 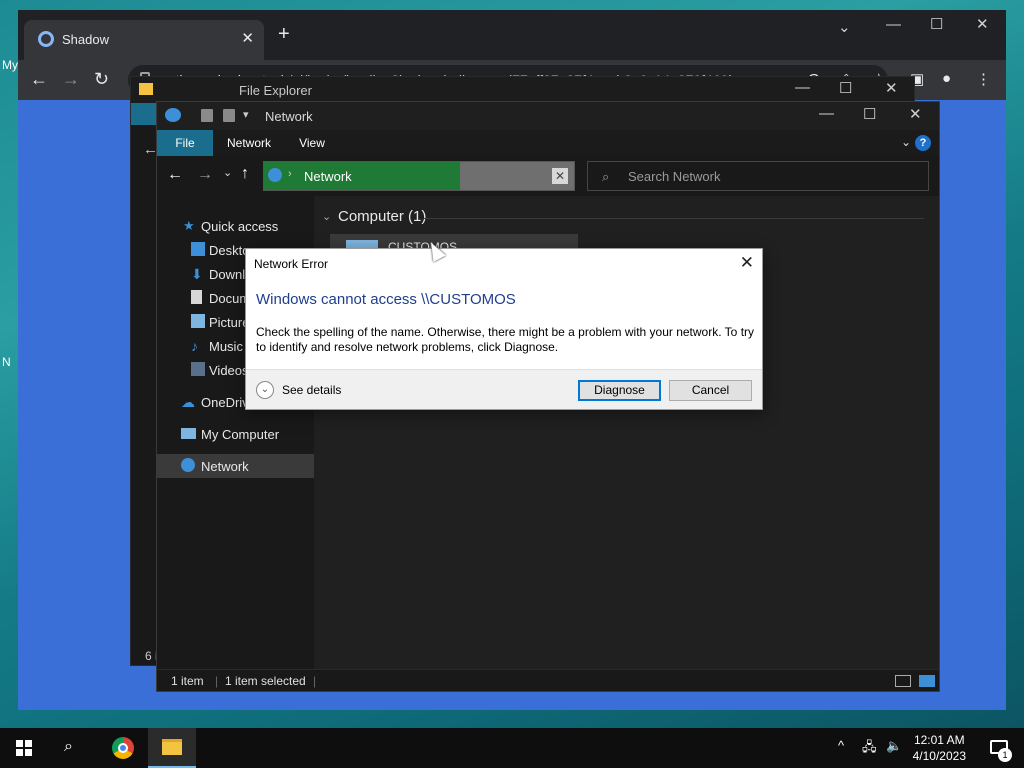 What do you see at coordinates (246, 114) in the screenshot?
I see `customize-qat-icon: ▾` at bounding box center [246, 114].